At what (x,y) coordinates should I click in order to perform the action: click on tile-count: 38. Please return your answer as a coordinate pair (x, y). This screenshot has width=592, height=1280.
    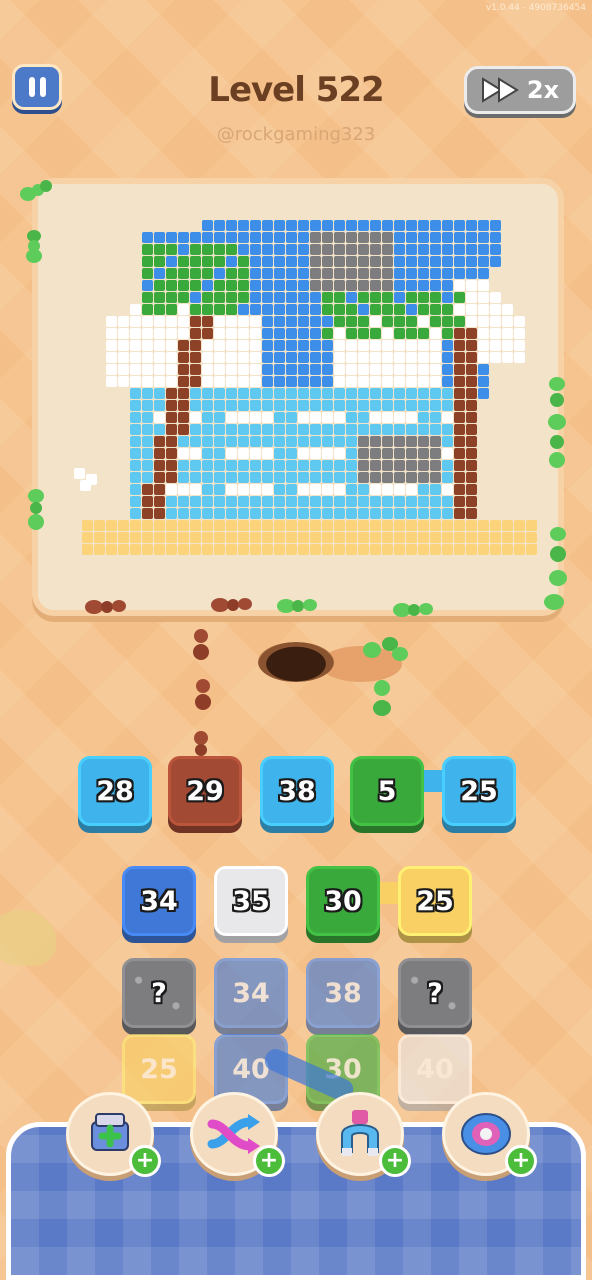
    Looking at the image, I should click on (297, 791).